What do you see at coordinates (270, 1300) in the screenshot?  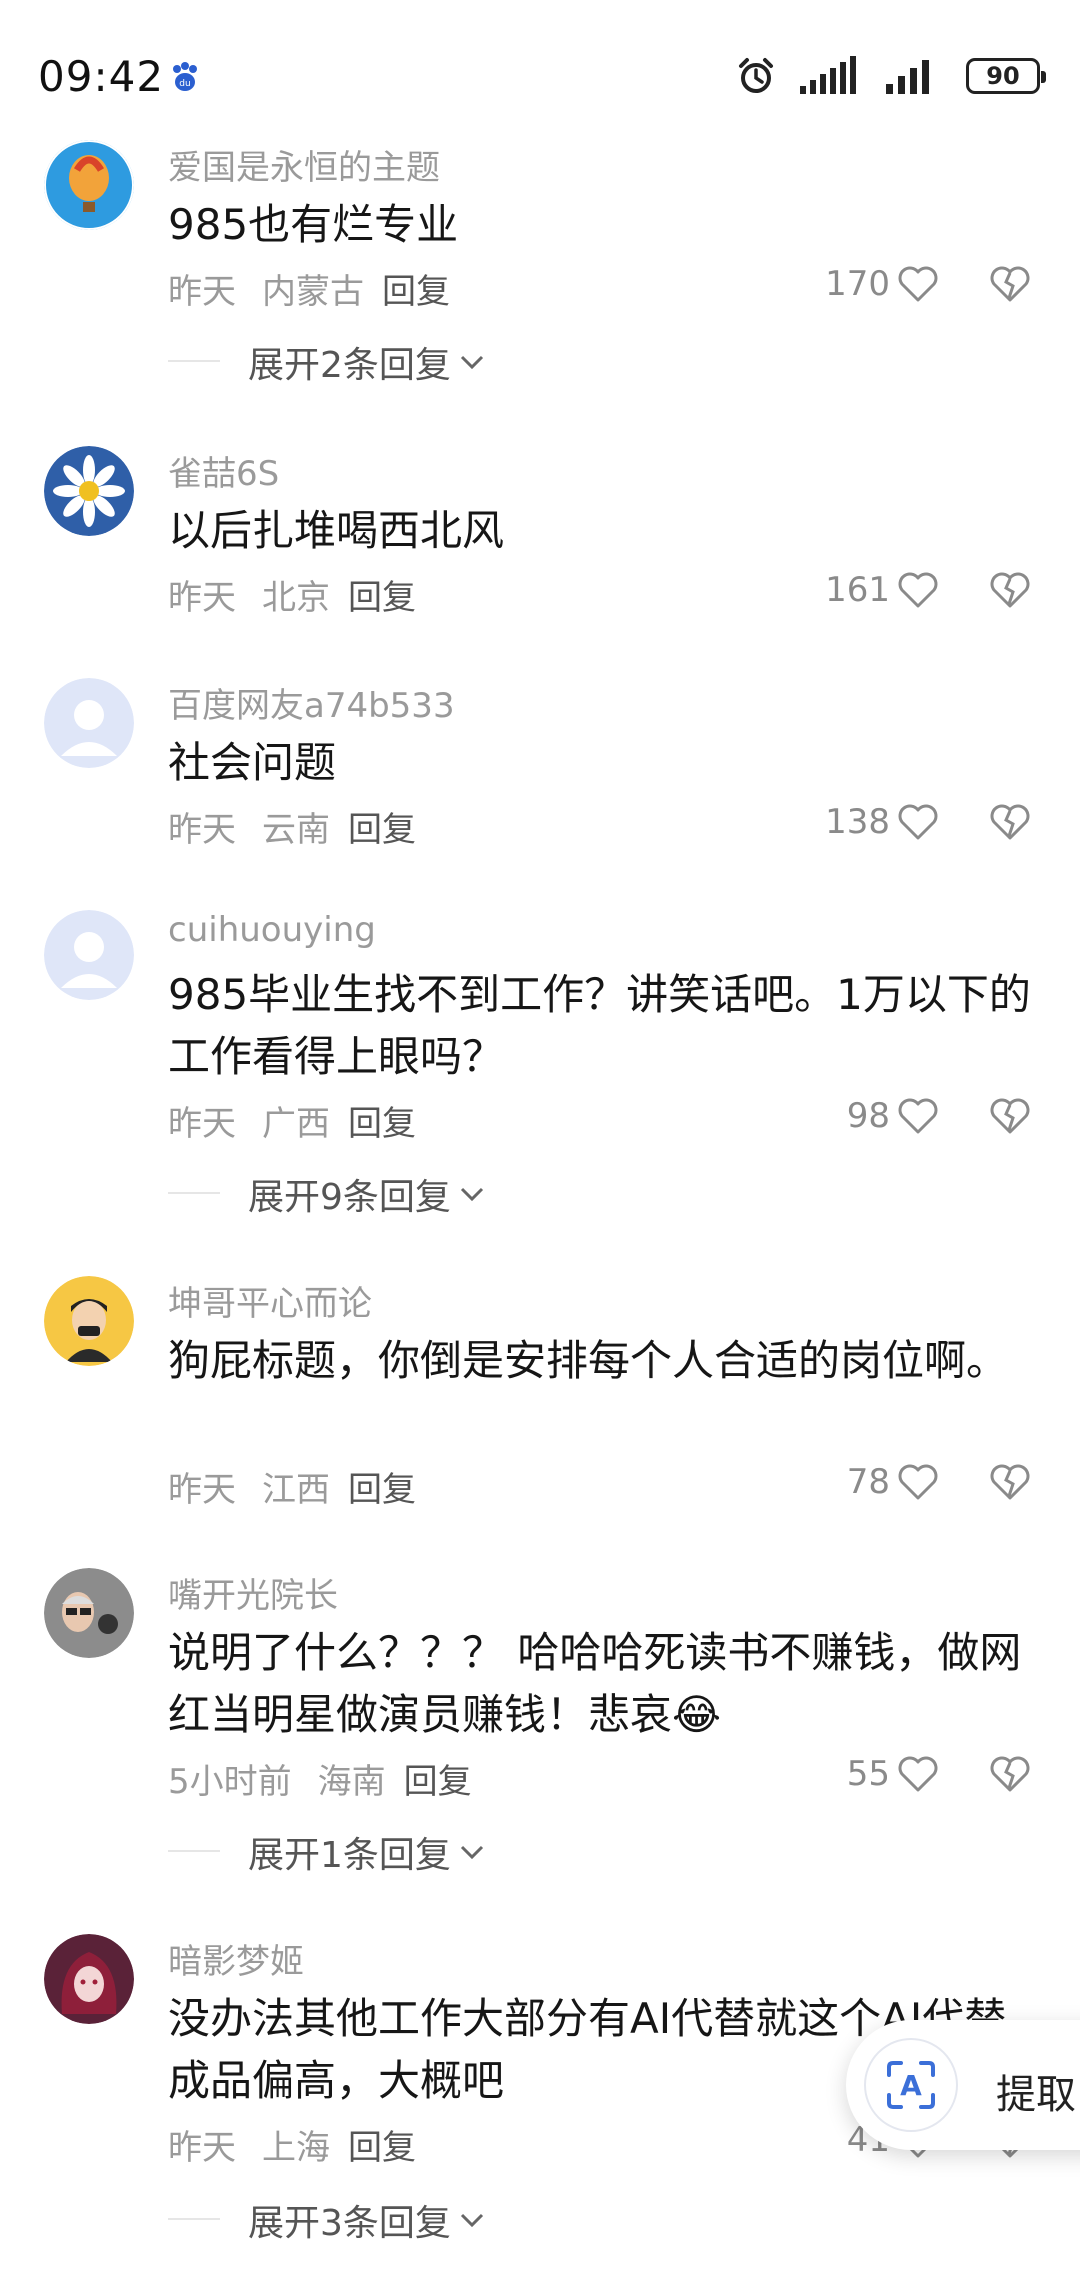 I see `comment-username: 坤哥平心而论` at bounding box center [270, 1300].